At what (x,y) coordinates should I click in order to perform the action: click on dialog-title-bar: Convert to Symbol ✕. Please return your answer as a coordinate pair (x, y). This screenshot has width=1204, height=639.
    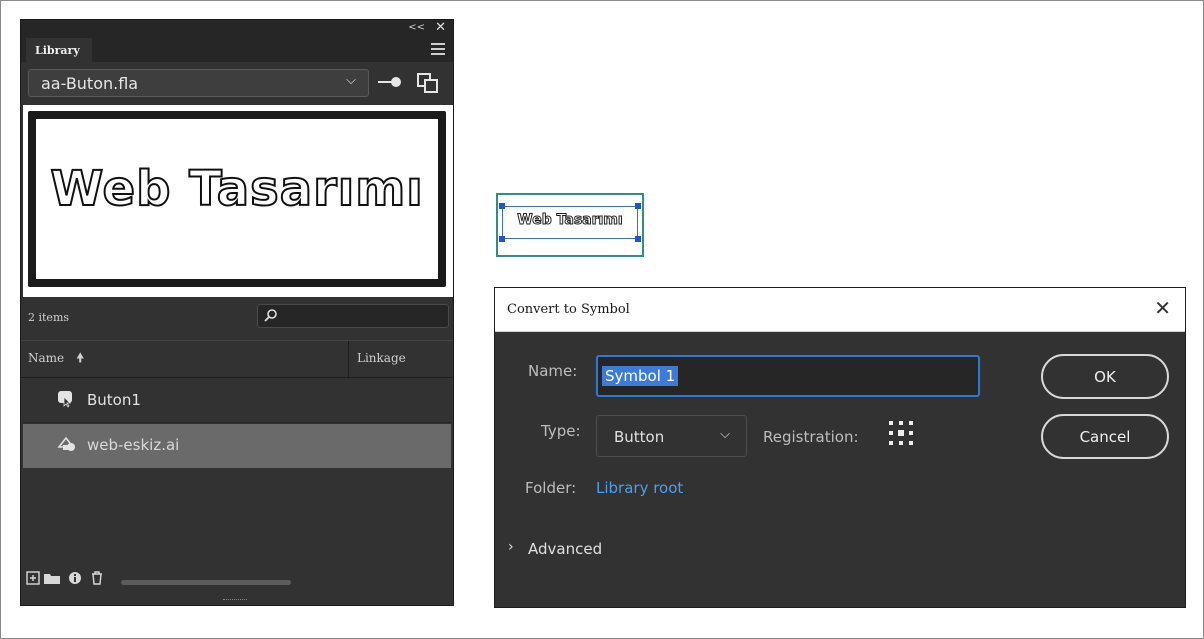
    Looking at the image, I should click on (840, 310).